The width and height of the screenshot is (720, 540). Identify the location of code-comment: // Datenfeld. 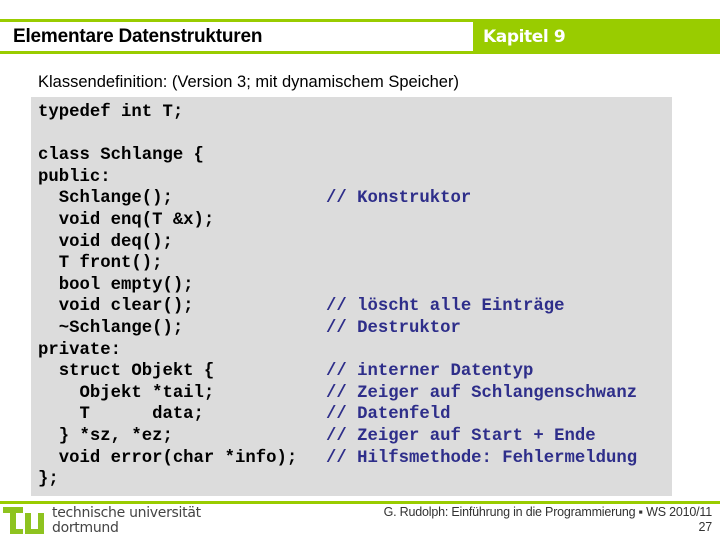
(388, 415).